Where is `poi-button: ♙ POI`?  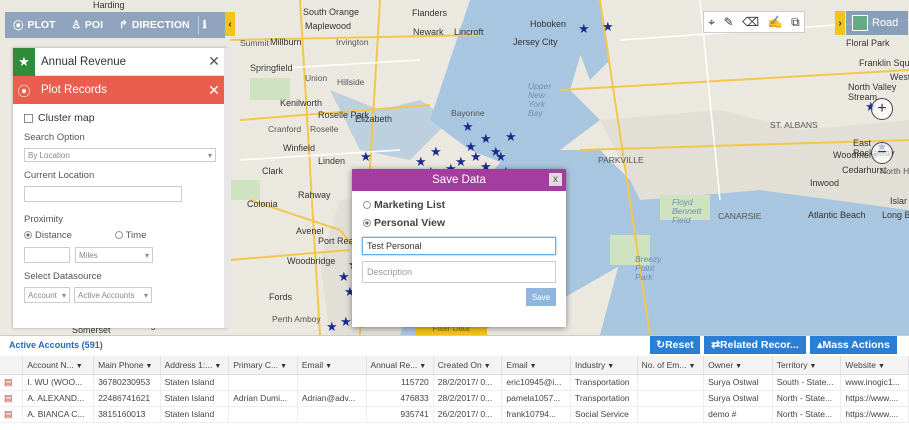 poi-button: ♙ POI is located at coordinates (88, 25).